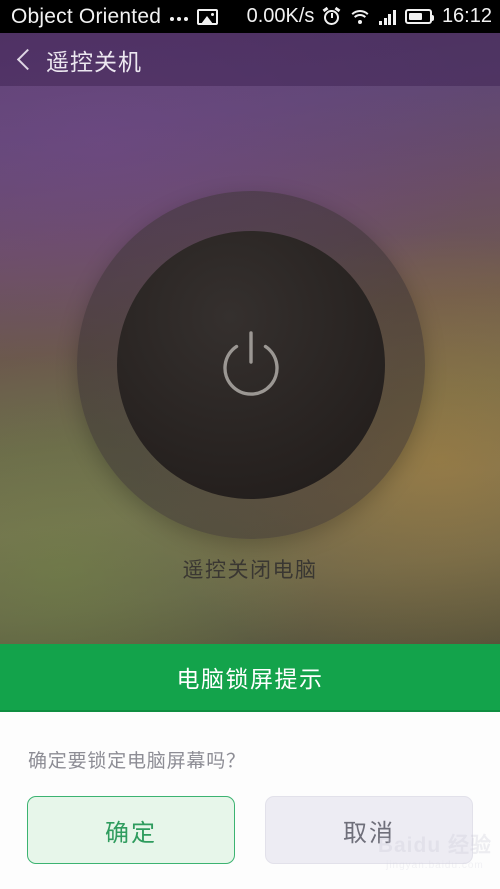 The image size is (500, 889). Describe the element at coordinates (250, 830) in the screenshot. I see `dialog-actions: 确定 取消` at that location.